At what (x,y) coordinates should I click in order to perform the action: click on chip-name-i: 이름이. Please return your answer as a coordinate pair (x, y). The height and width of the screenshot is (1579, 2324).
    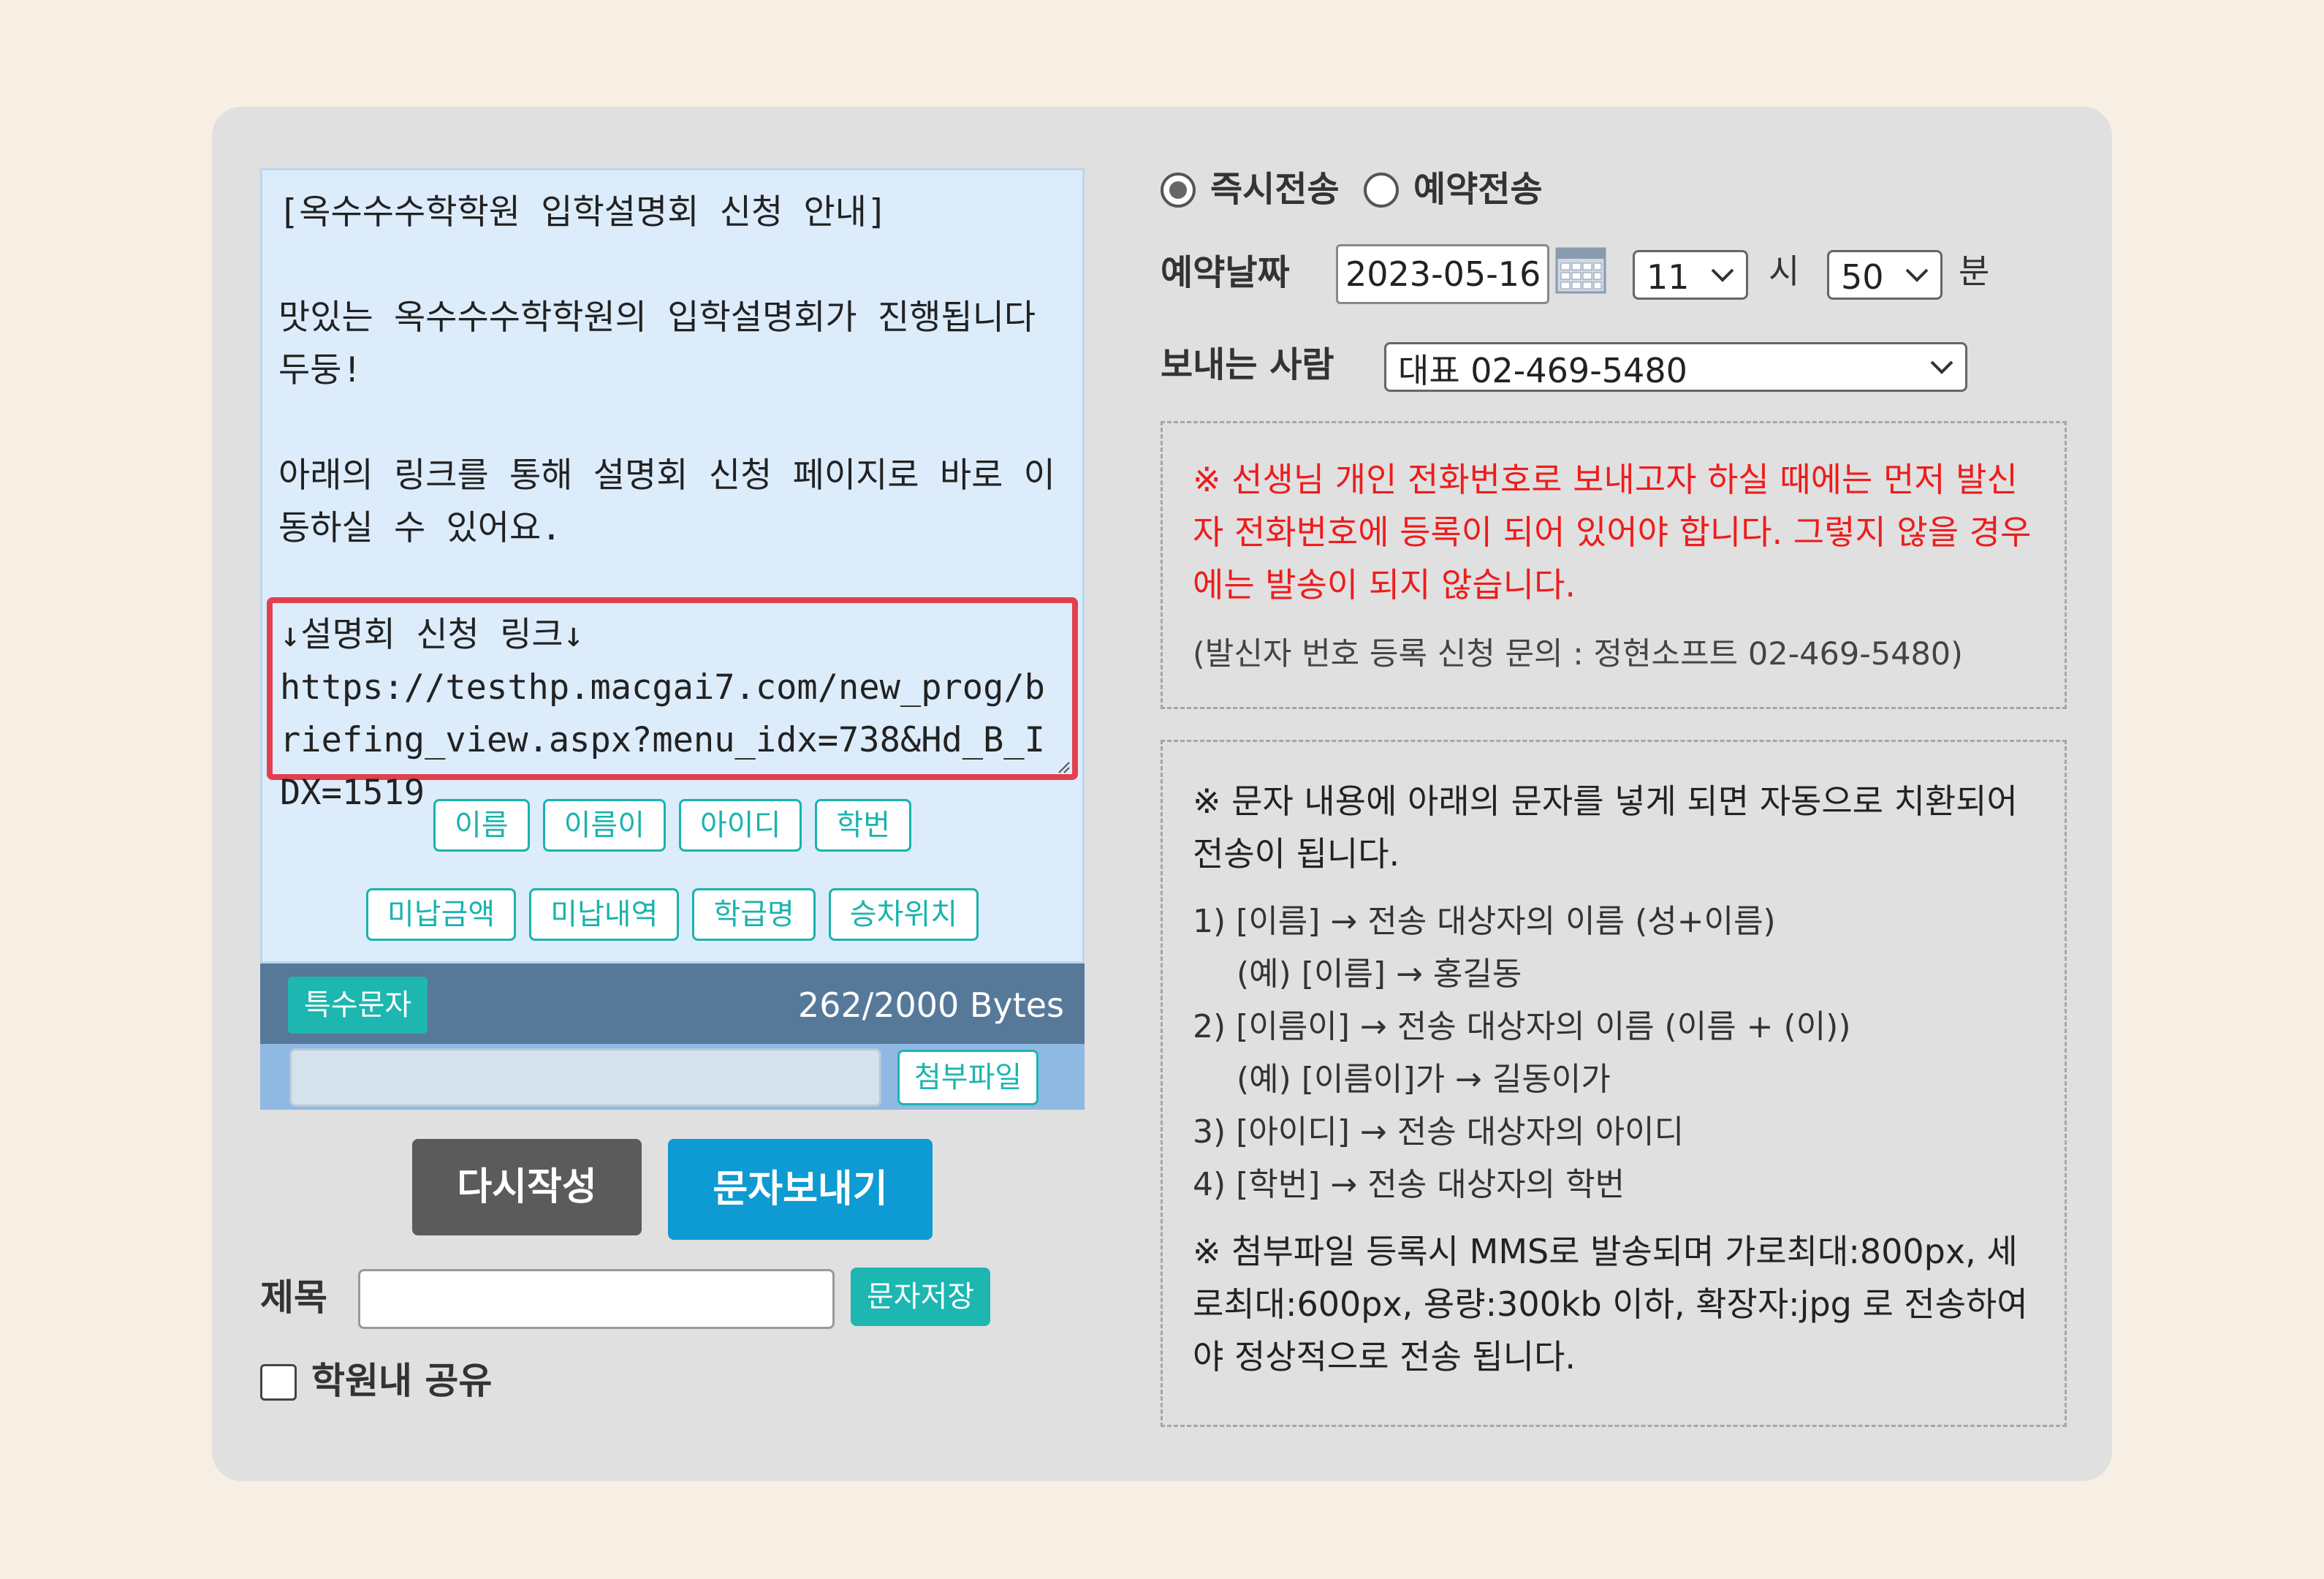
    Looking at the image, I should click on (604, 825).